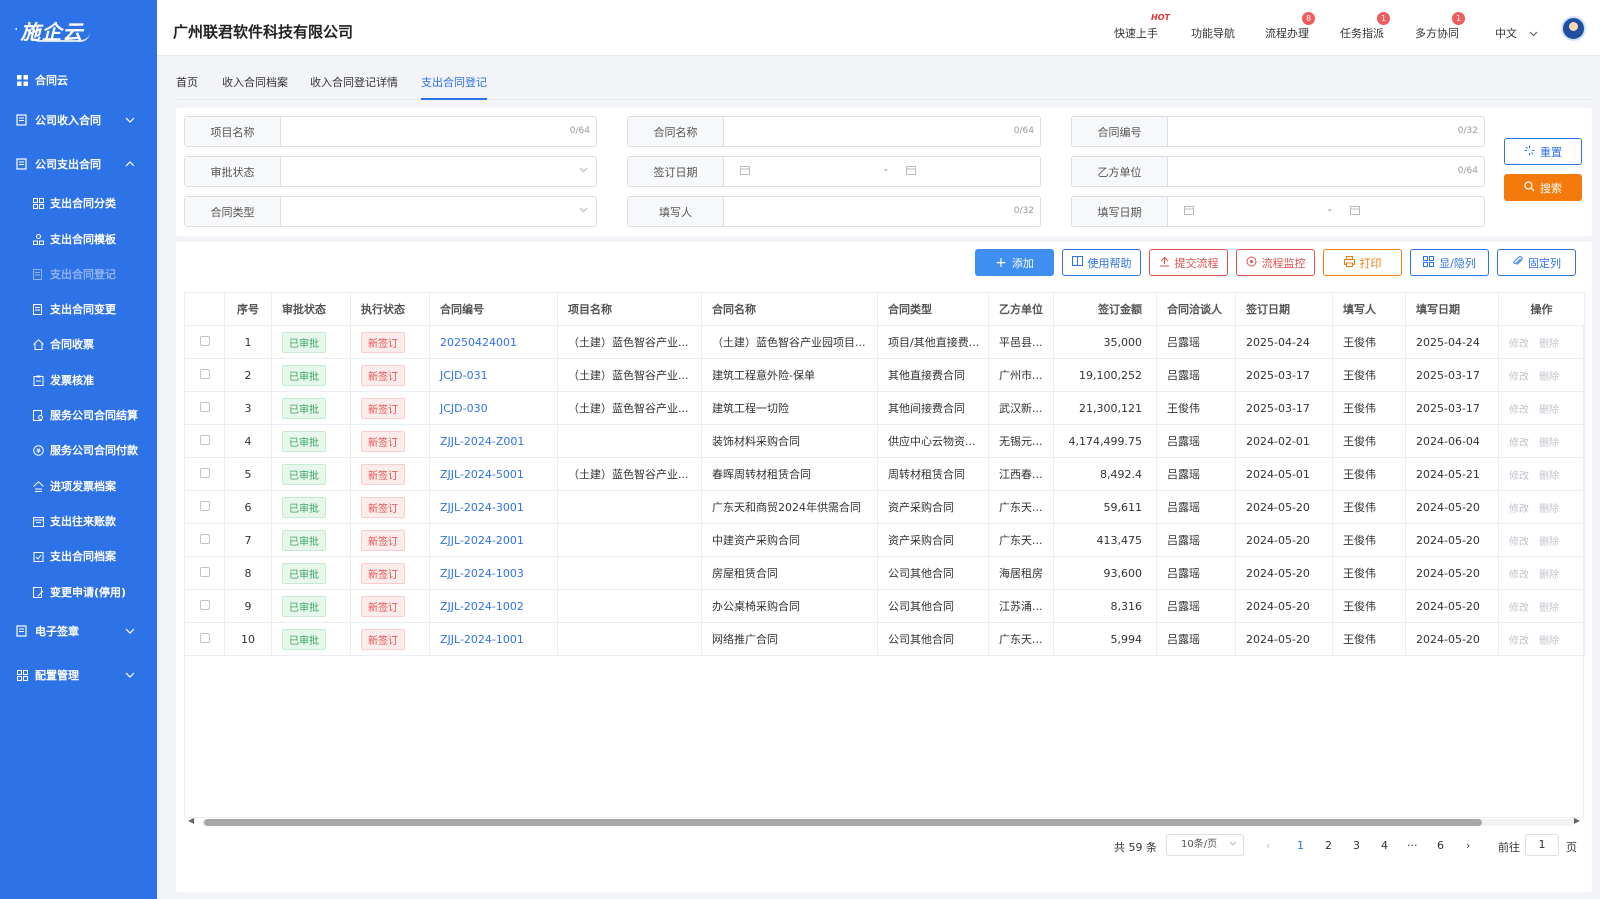 The image size is (1600, 899). Describe the element at coordinates (1356, 845) in the screenshot. I see `page-number: 3` at that location.